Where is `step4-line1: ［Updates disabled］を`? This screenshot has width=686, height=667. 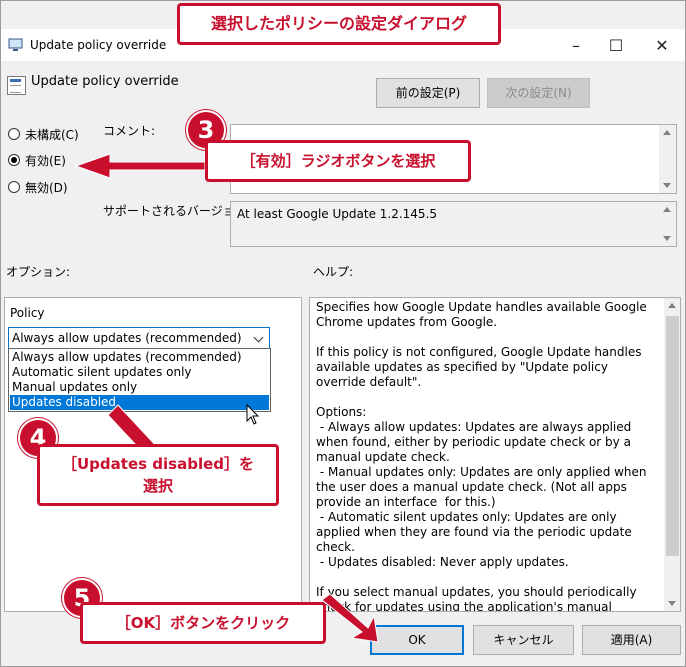
step4-line1: ［Updates disabled］を is located at coordinates (158, 464).